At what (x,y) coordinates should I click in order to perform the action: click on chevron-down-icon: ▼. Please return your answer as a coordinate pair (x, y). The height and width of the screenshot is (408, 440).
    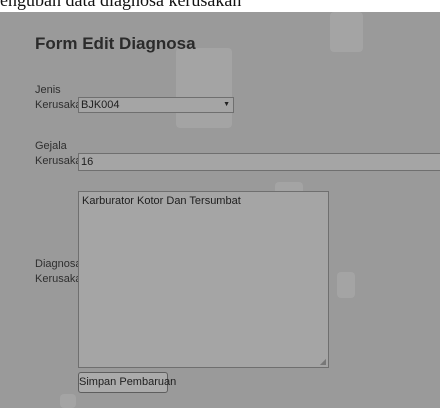
    Looking at the image, I should click on (226, 104).